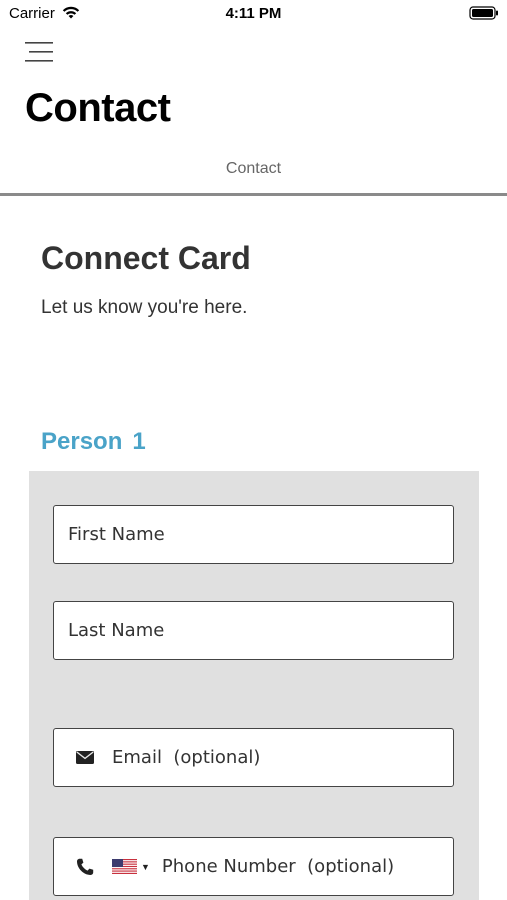  I want to click on tab-underline, so click(253, 194).